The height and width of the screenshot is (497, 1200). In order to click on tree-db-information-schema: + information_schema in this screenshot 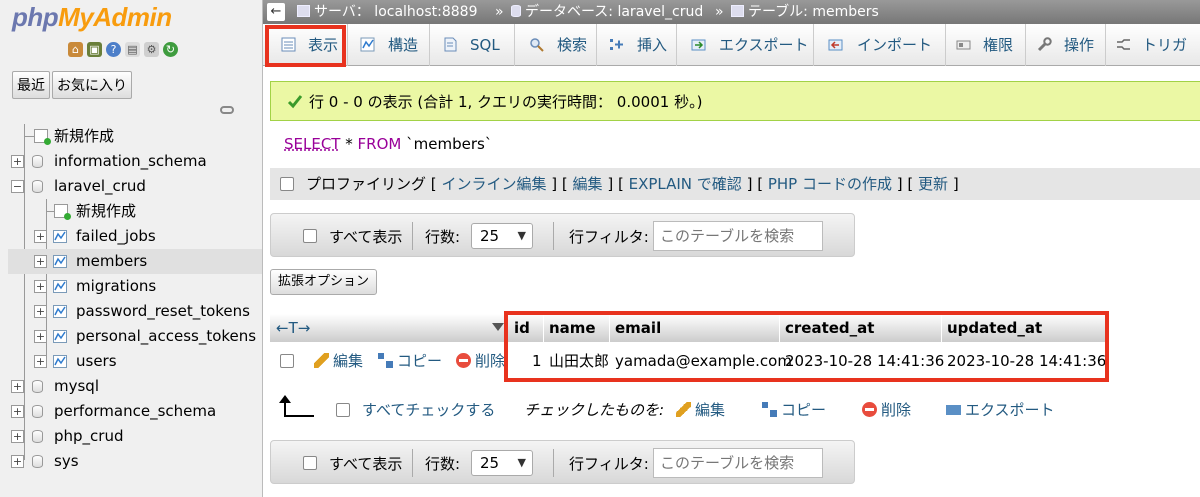, I will do `click(135, 161)`.